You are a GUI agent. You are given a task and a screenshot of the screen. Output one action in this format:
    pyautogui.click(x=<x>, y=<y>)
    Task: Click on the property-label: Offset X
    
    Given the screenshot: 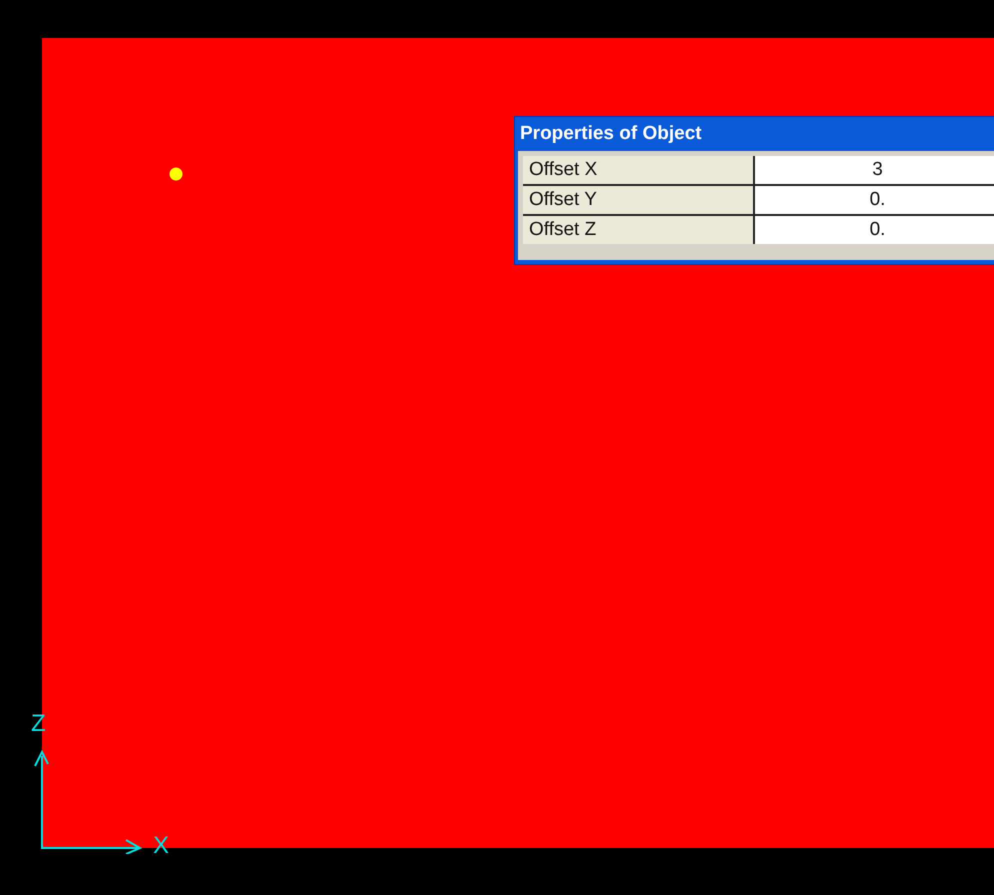 What is the action you would take?
    pyautogui.click(x=638, y=170)
    